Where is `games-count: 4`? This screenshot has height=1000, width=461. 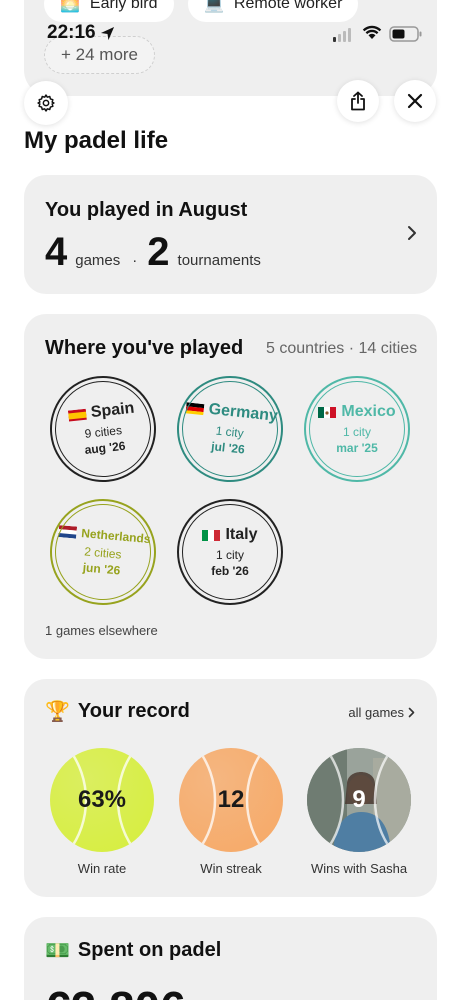 games-count: 4 is located at coordinates (56, 252).